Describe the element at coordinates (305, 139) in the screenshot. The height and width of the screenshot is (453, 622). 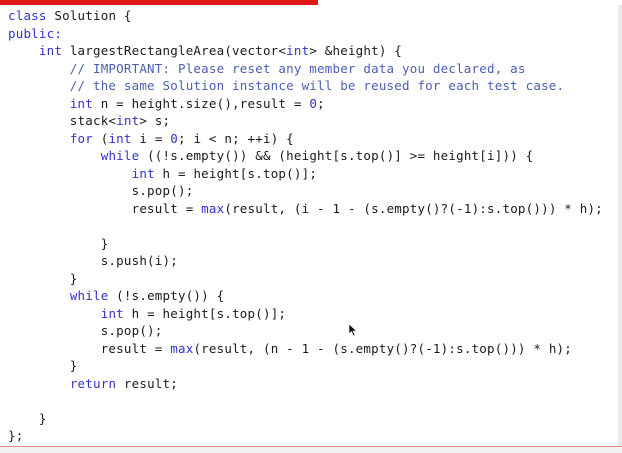
I see `code-line: for (int i = 0; i < n; ++i) {` at that location.